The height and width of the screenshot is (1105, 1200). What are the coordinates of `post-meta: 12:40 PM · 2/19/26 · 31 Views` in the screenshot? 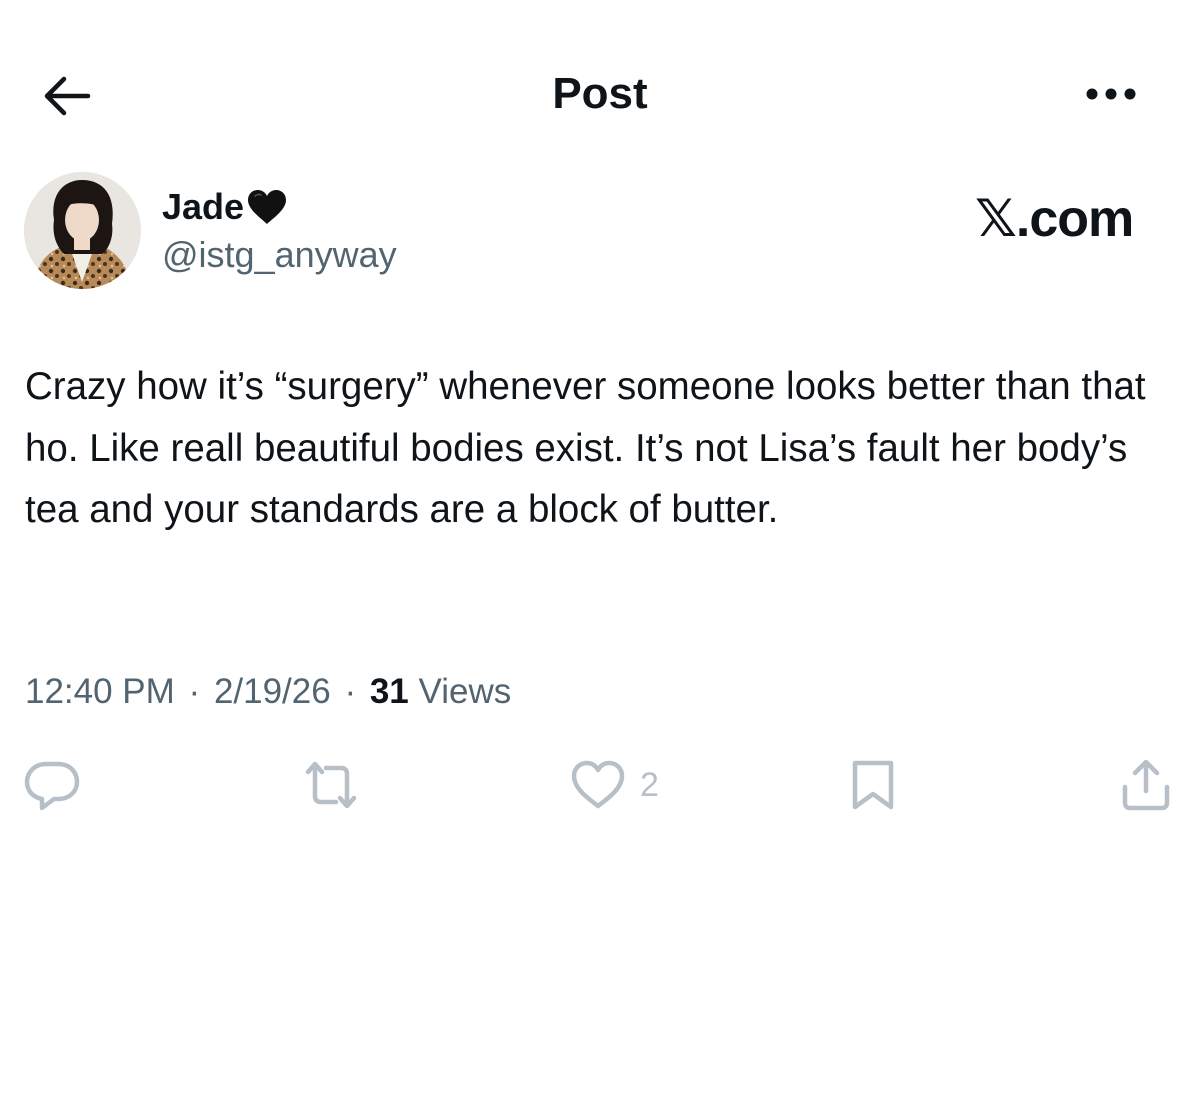 It's located at (268, 692).